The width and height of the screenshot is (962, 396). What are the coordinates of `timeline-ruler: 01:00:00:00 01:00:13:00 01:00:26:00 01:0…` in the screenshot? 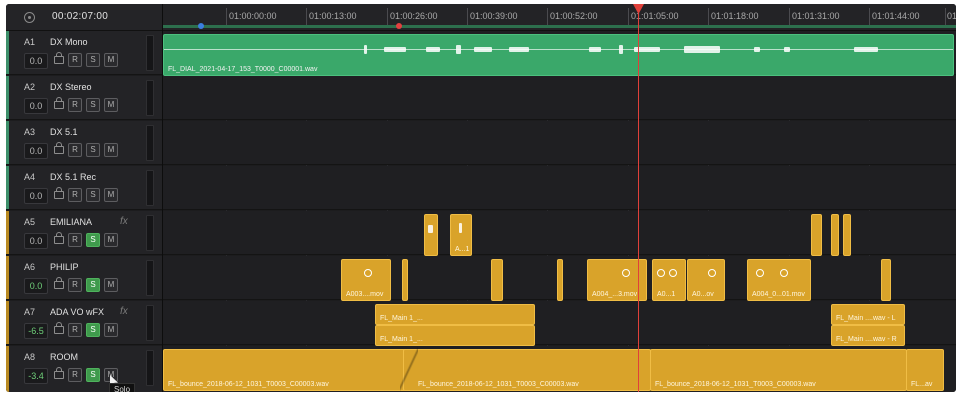 It's located at (559, 17).